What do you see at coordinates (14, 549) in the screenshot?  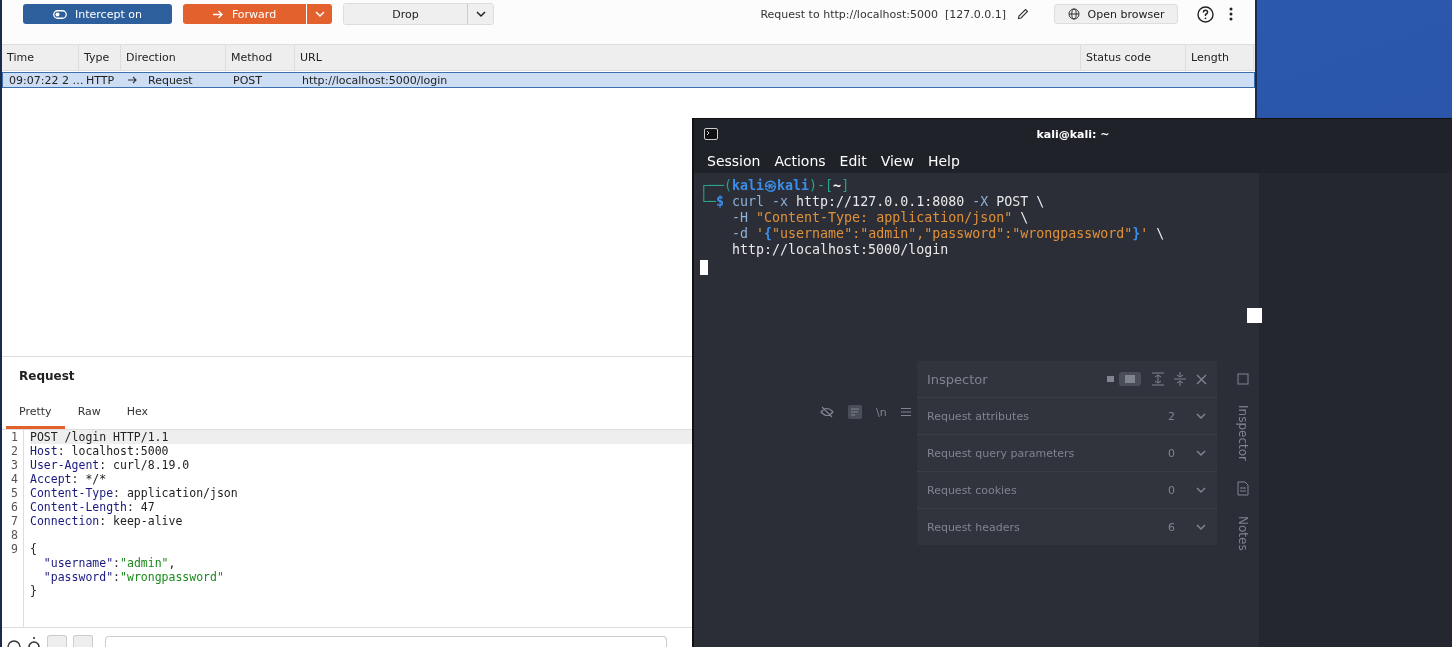 I see `line-number: 9` at bounding box center [14, 549].